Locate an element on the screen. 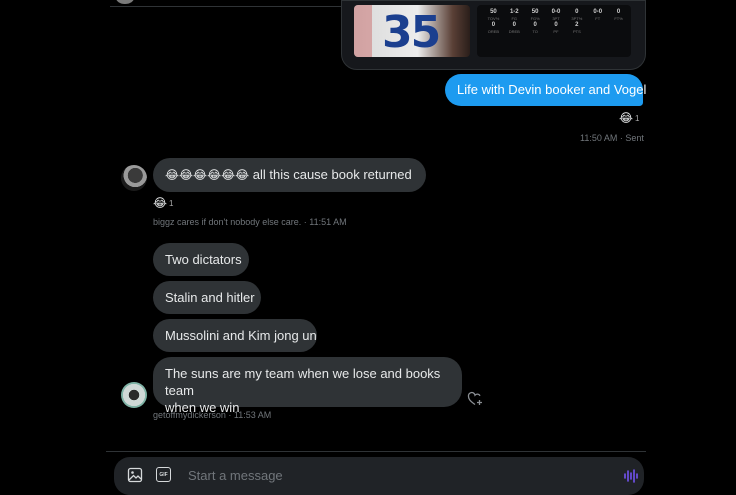 This screenshot has width=736, height=495. message-composer: GIF Start a message is located at coordinates (379, 476).